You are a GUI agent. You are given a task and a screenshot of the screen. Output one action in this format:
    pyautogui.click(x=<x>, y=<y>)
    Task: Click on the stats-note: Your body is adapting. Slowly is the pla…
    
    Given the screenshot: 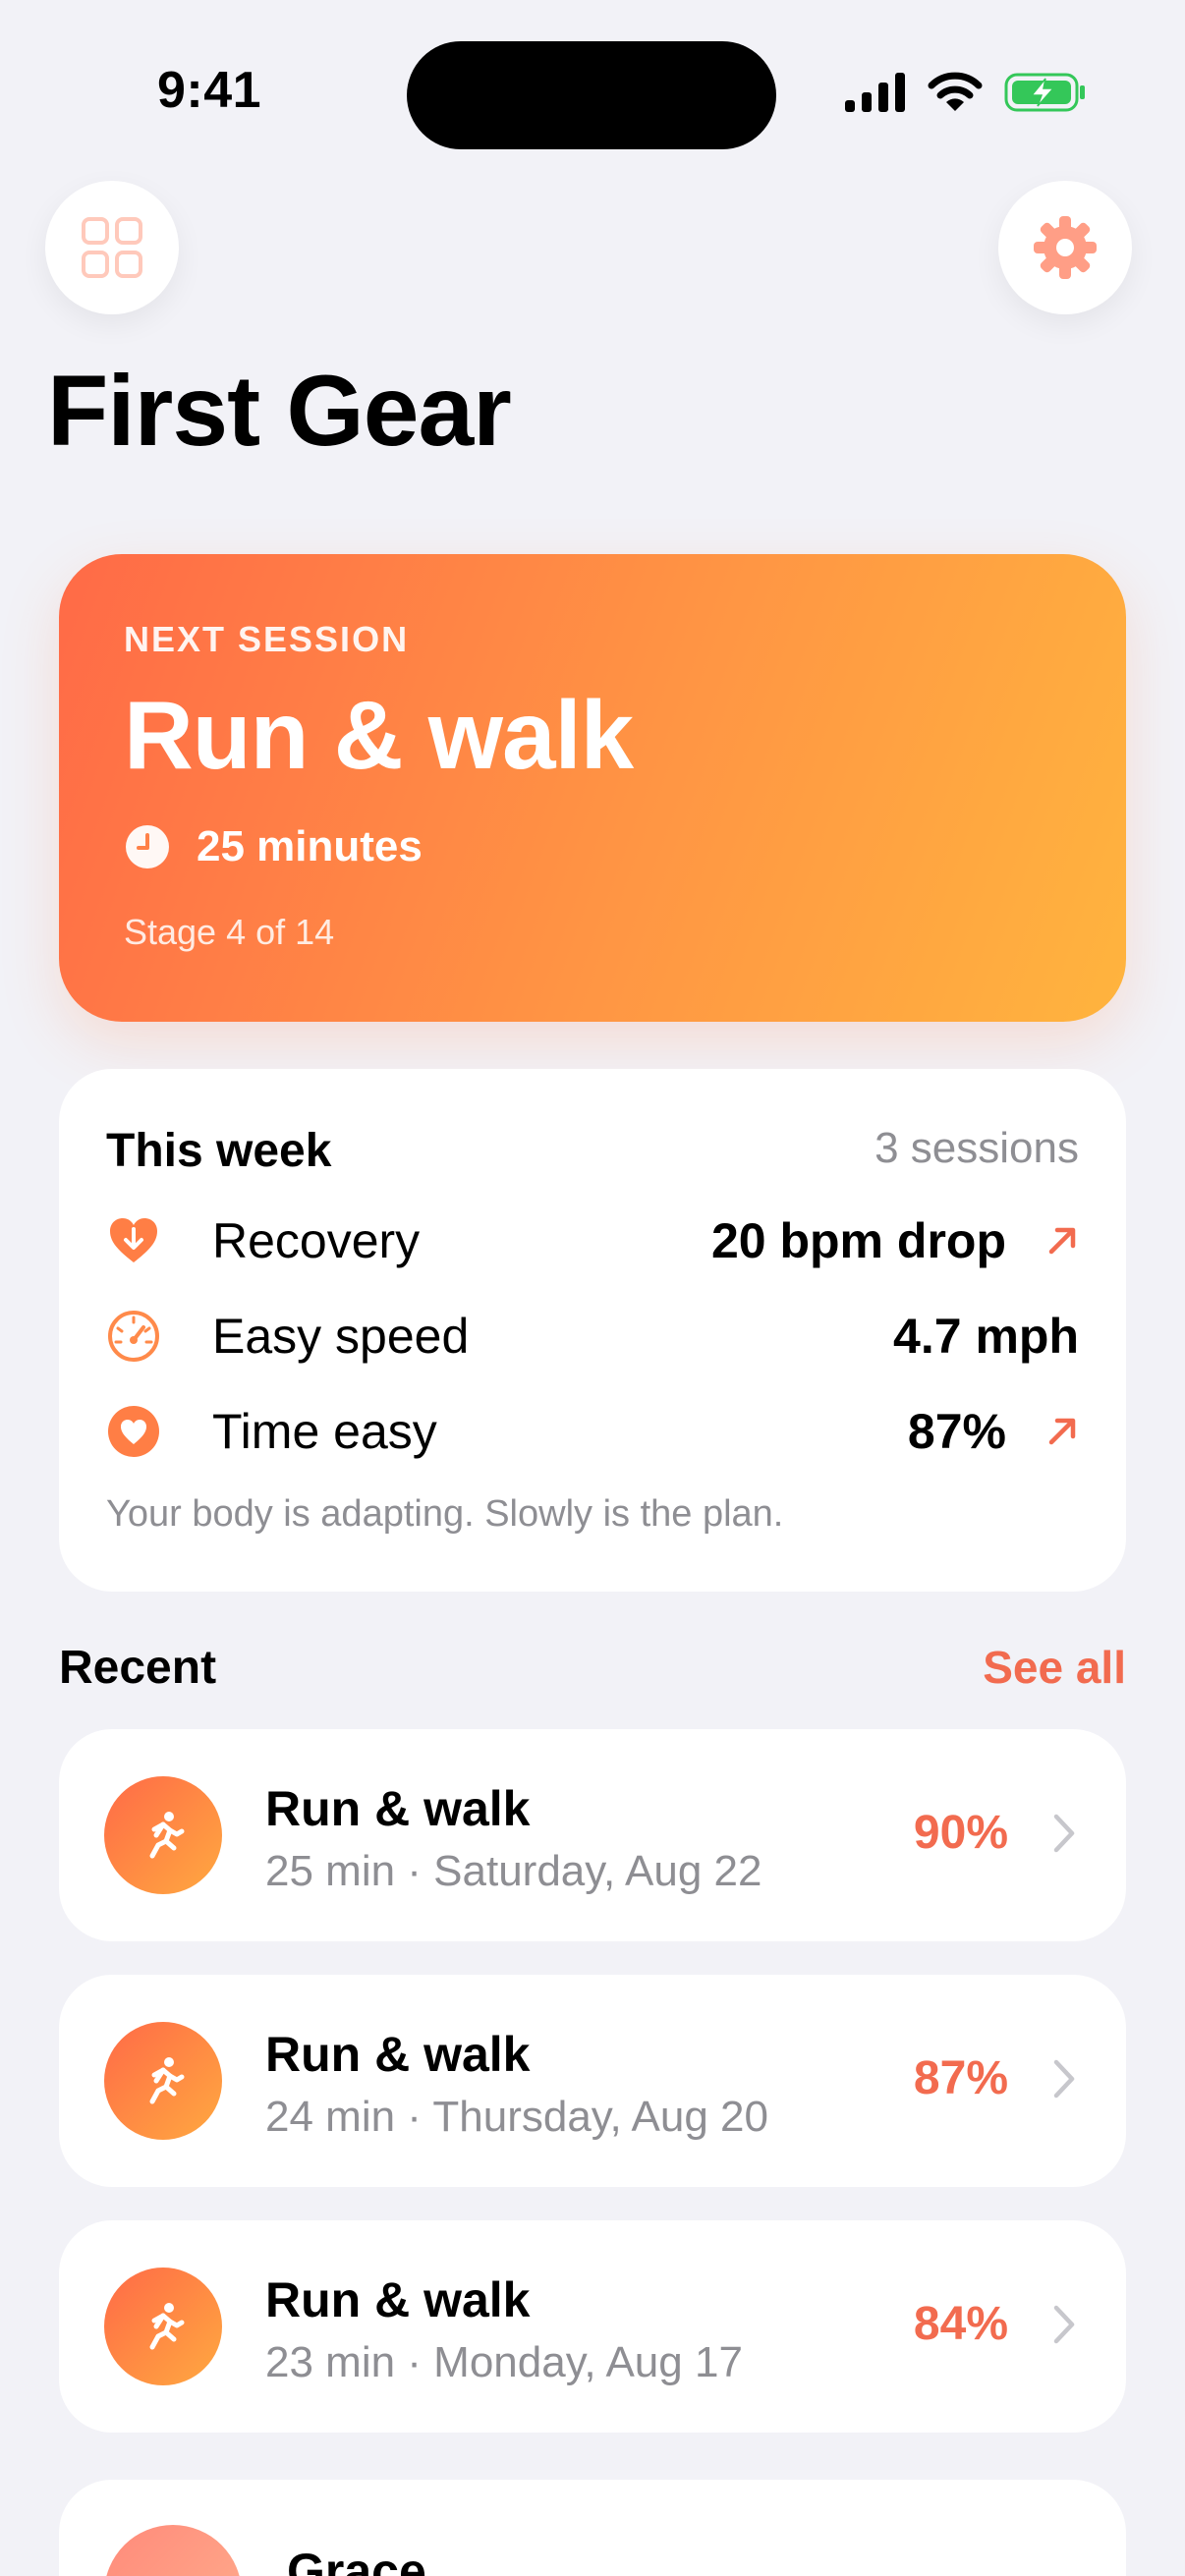 What is the action you would take?
    pyautogui.click(x=445, y=1514)
    